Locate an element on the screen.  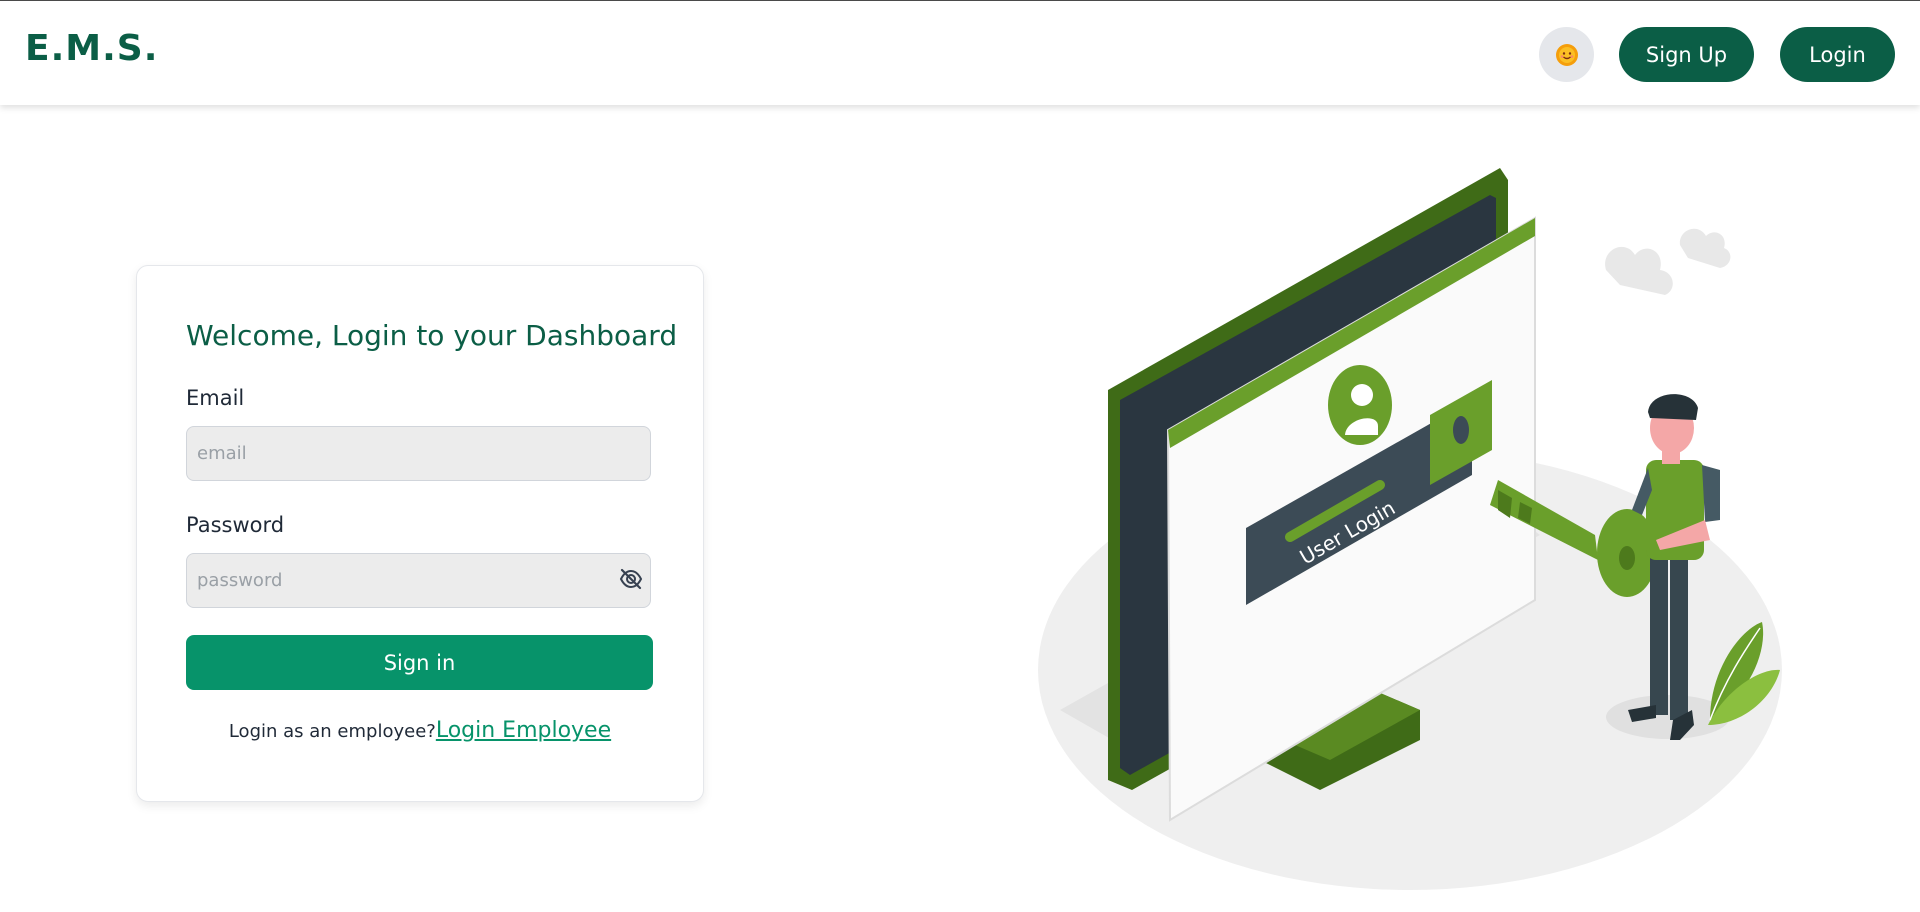
password-input is located at coordinates (418, 580).